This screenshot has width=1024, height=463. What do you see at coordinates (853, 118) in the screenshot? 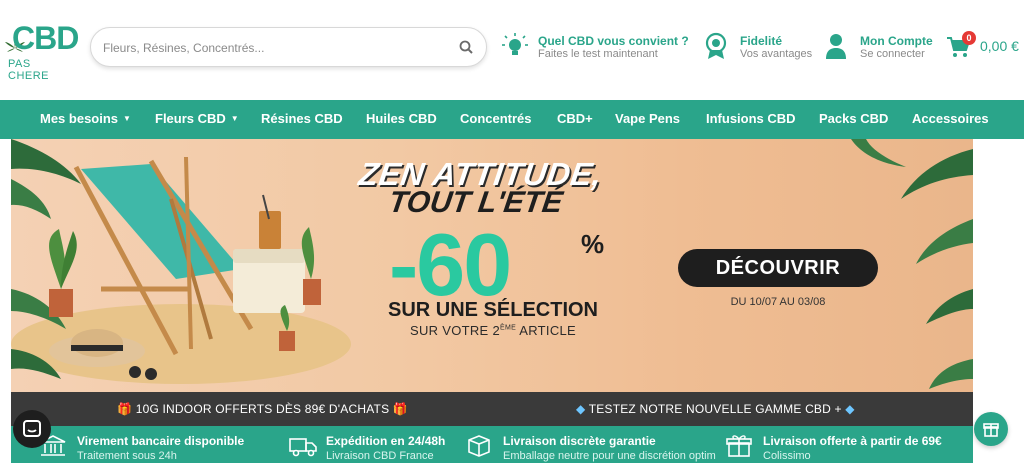
I see `nav-item-packs-cbd: Packs CBD` at bounding box center [853, 118].